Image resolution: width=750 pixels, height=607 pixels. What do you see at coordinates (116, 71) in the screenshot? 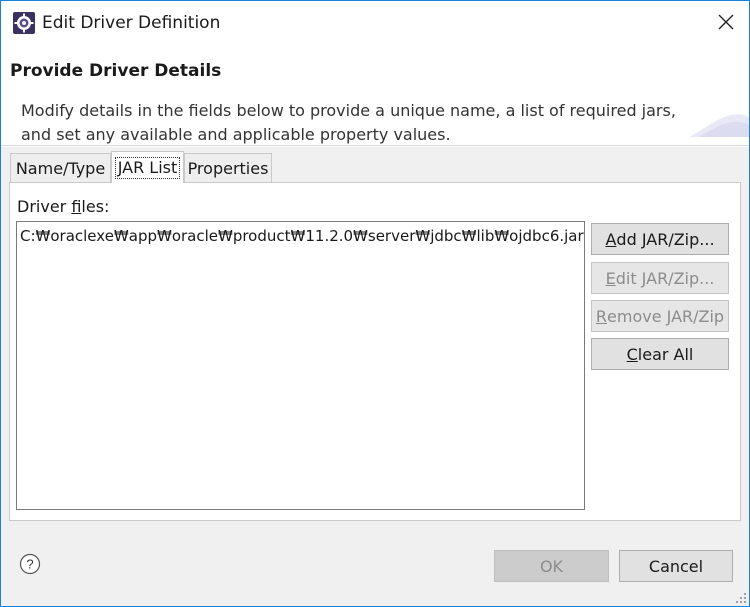
I see `header-title: Provide Driver Details` at bounding box center [116, 71].